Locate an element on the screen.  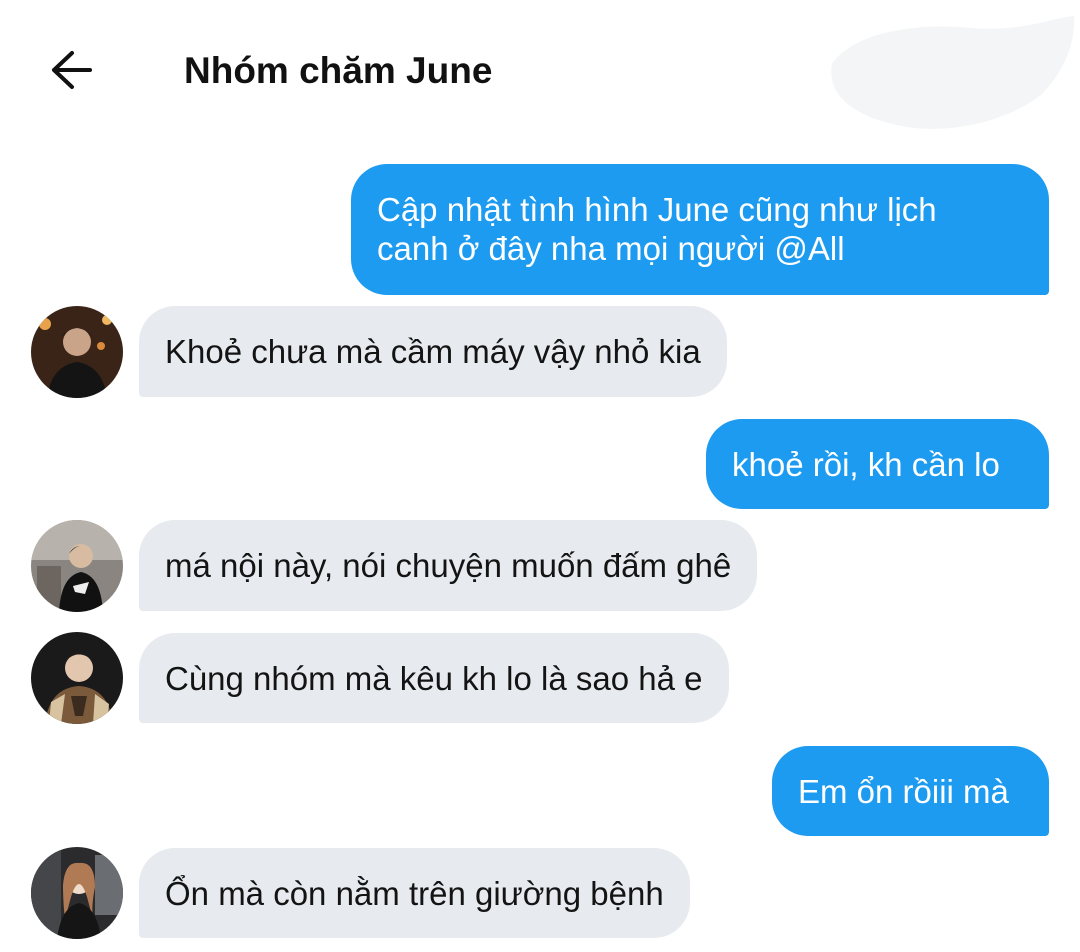
message-bubble-incoming: Cùng nhóm mà kêu kh lo là sao hả e is located at coordinates (434, 678).